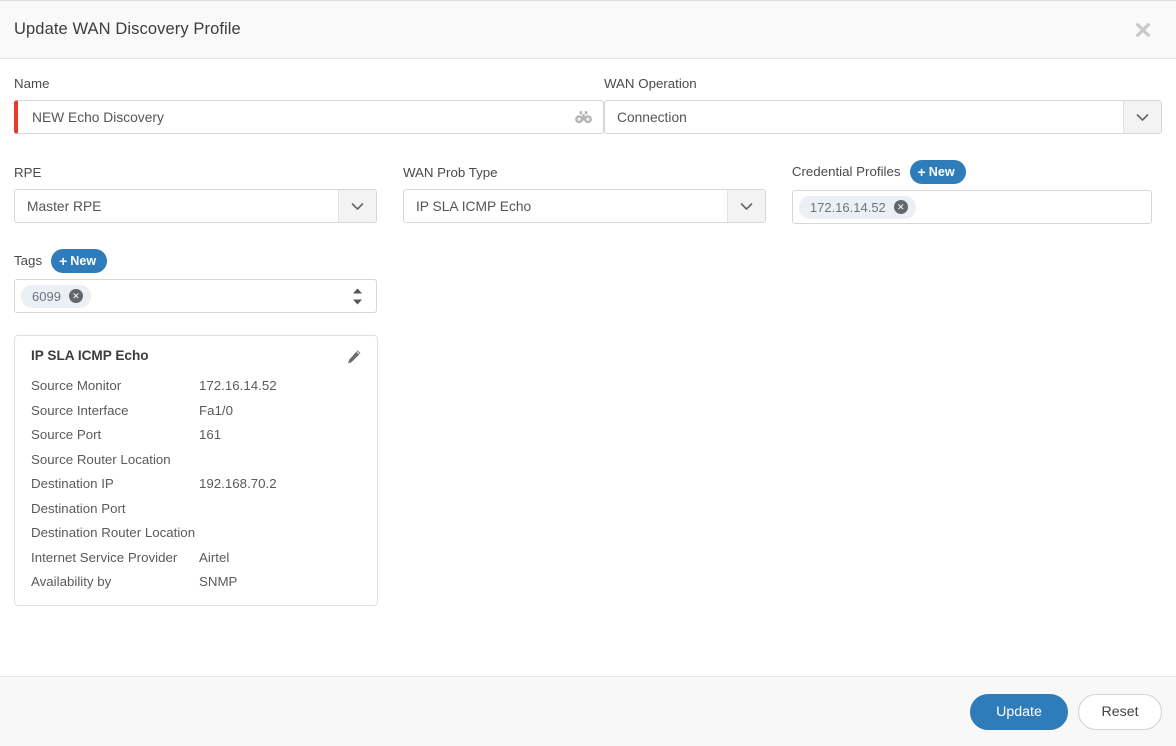  I want to click on detail-row: Source Router Location, so click(197, 460).